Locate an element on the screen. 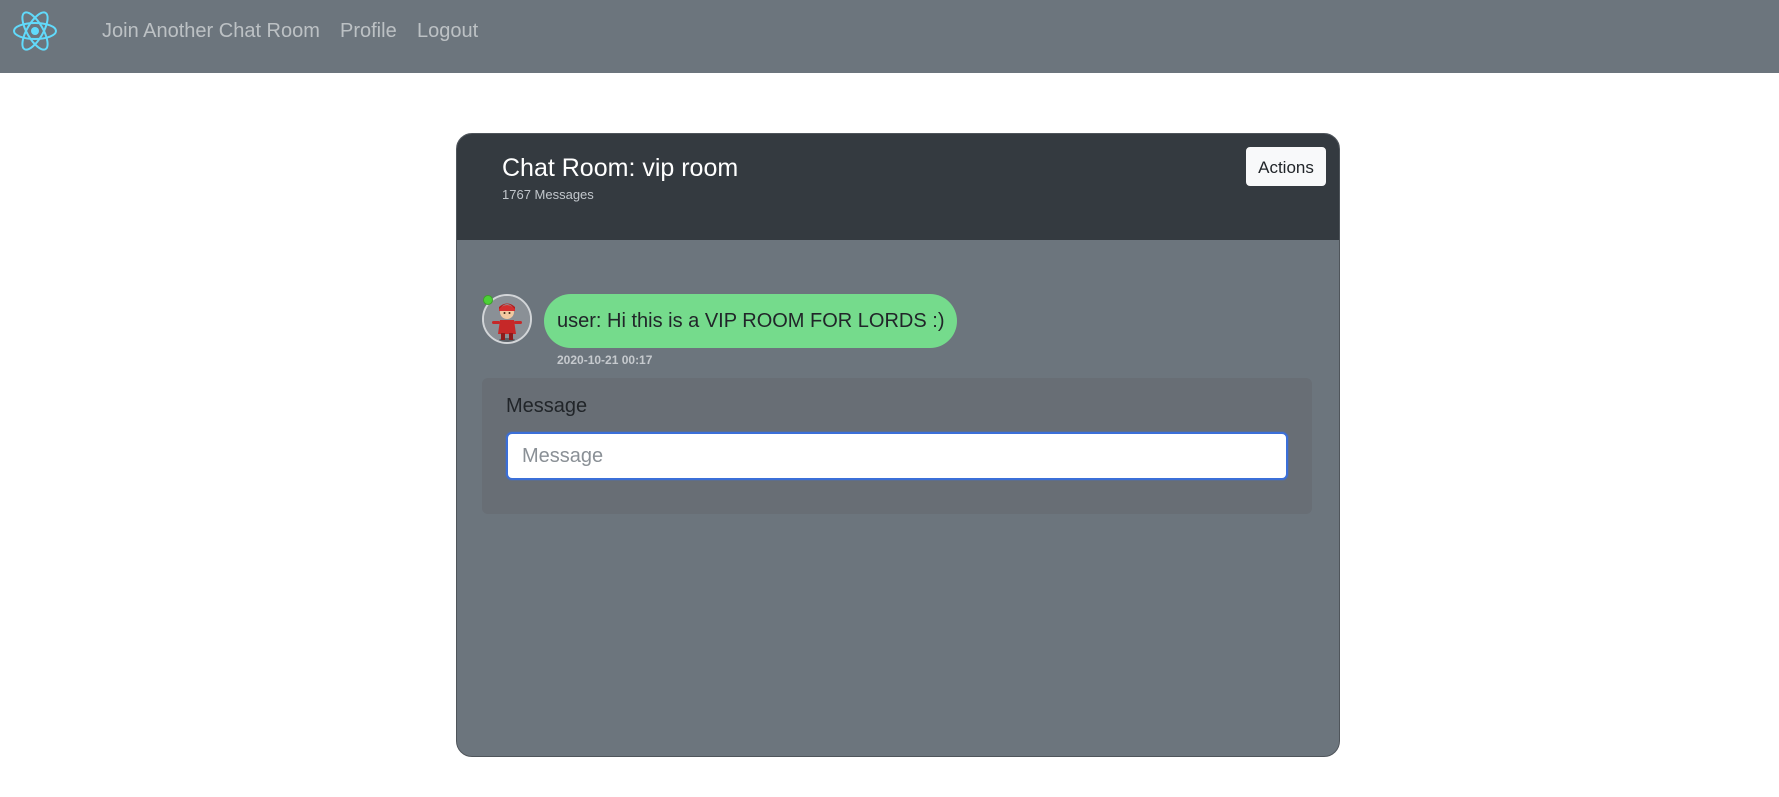 This screenshot has height=797, width=1779. online-status-indicator is located at coordinates (488, 300).